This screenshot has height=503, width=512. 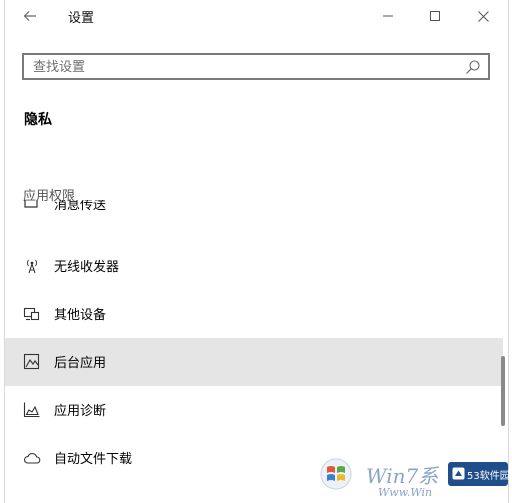 What do you see at coordinates (31, 410) in the screenshot?
I see `app-diagnostics-icon` at bounding box center [31, 410].